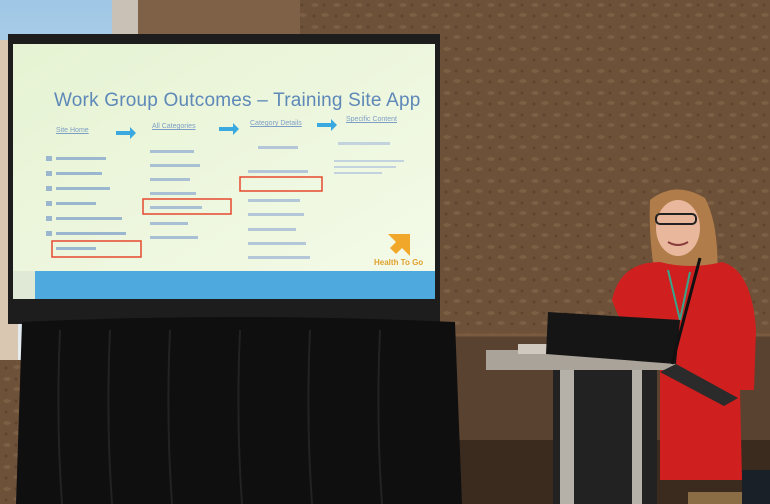 This screenshot has width=770, height=504. What do you see at coordinates (237, 100) in the screenshot?
I see `slide-title: Work Group Outcomes – Training Site App` at bounding box center [237, 100].